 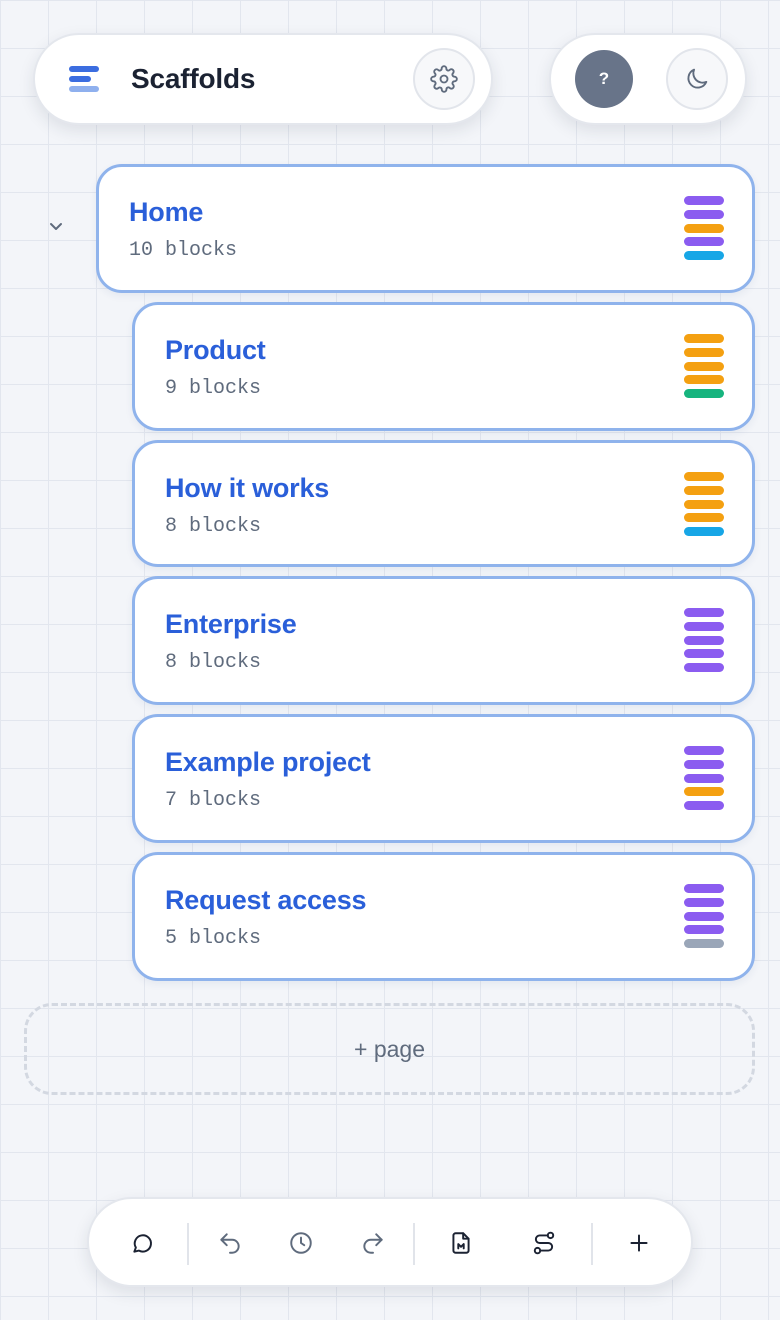 I want to click on redo-icon, so click(x=373, y=1243).